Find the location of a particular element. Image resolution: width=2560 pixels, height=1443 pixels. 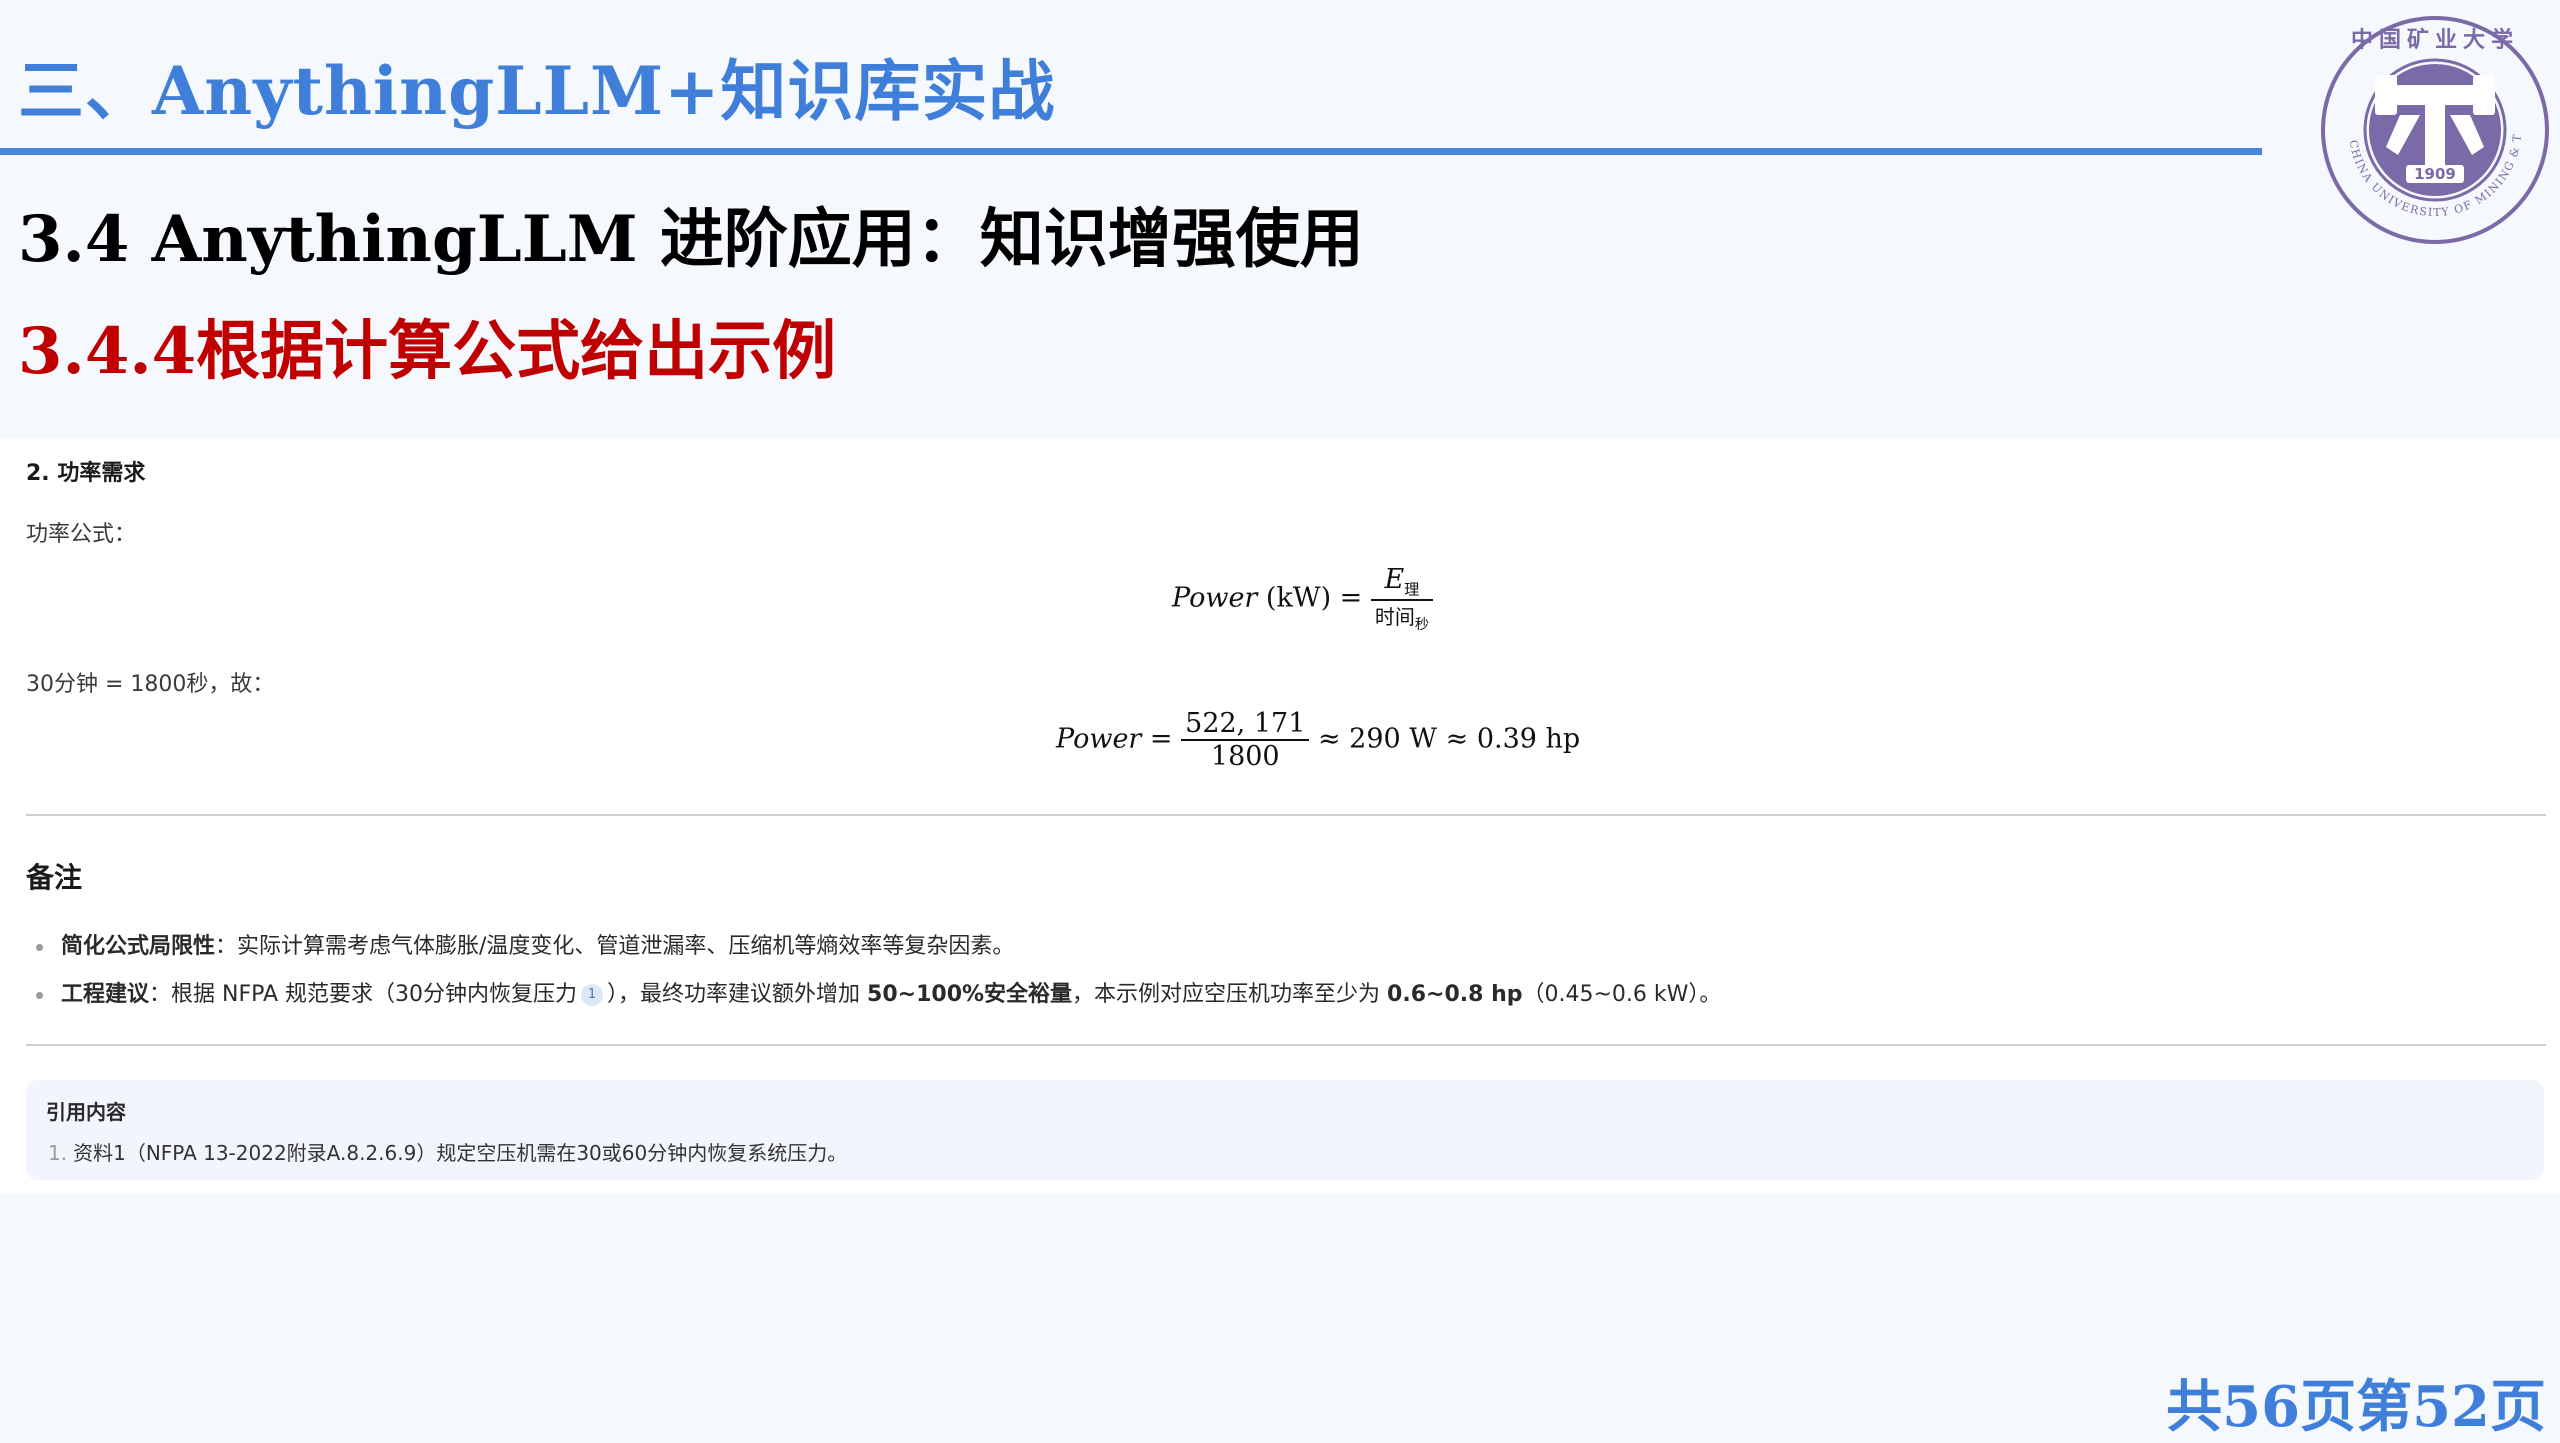

note-text: （0.45~0.6 kW）。 is located at coordinates (1622, 994).